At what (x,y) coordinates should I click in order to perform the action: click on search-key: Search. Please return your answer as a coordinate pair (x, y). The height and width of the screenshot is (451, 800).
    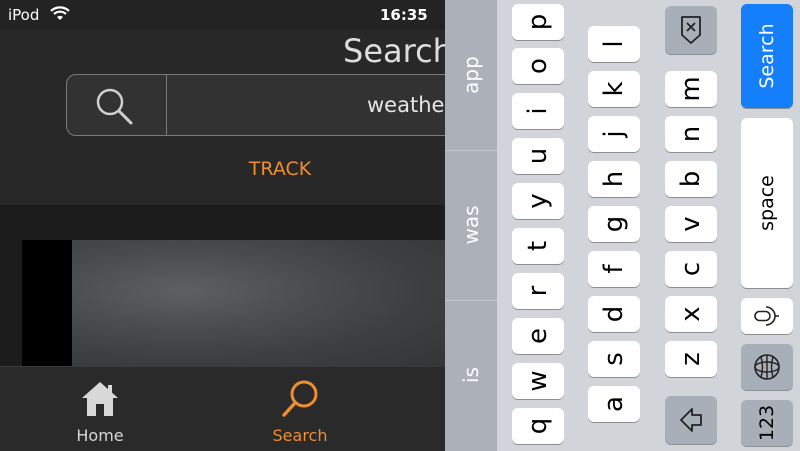
    Looking at the image, I should click on (767, 56).